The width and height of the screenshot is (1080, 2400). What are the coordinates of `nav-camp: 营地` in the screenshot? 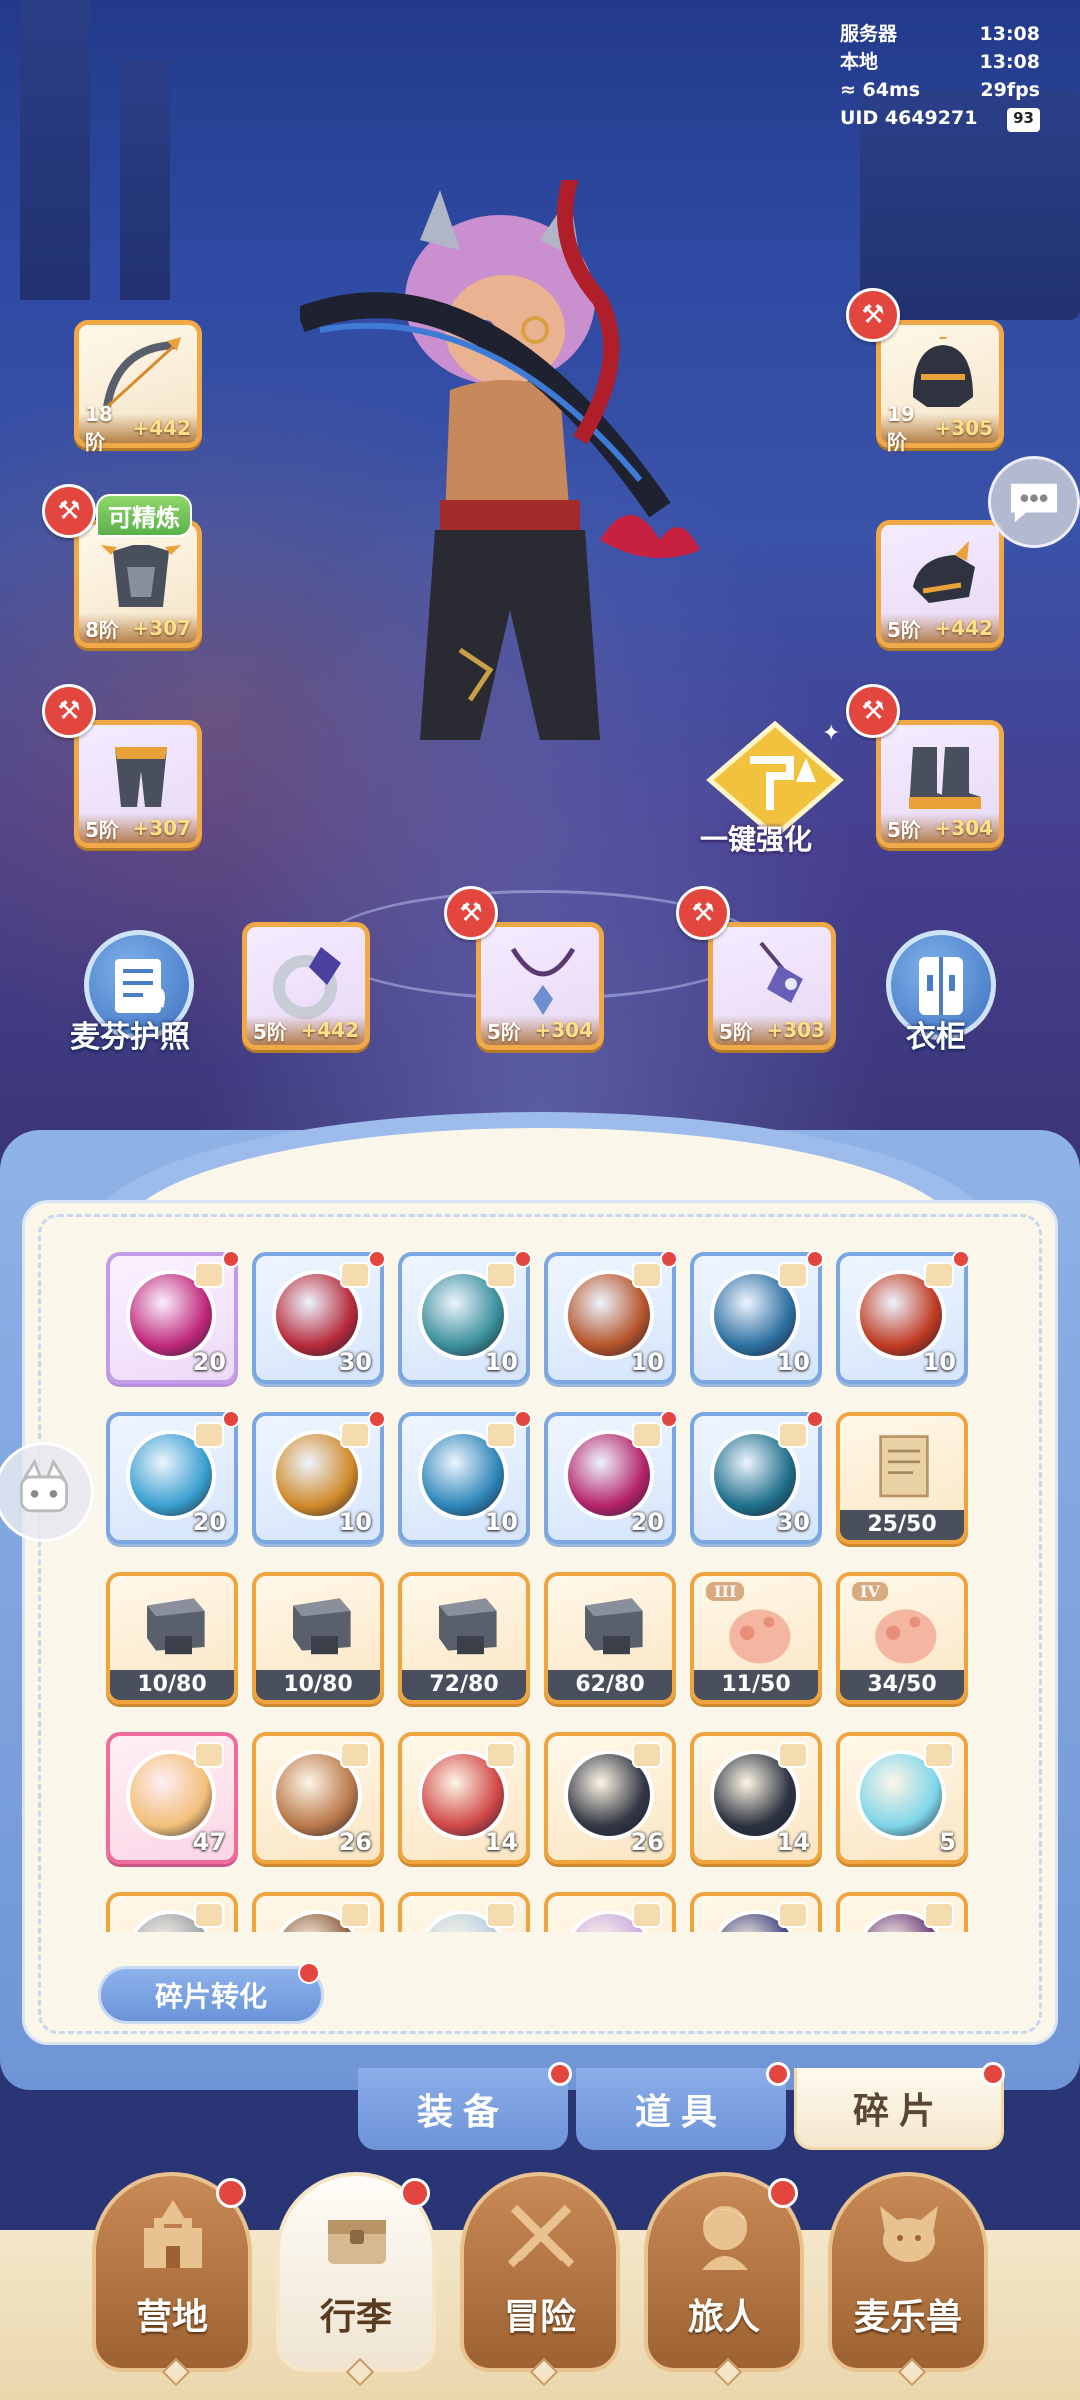 It's located at (172, 2279).